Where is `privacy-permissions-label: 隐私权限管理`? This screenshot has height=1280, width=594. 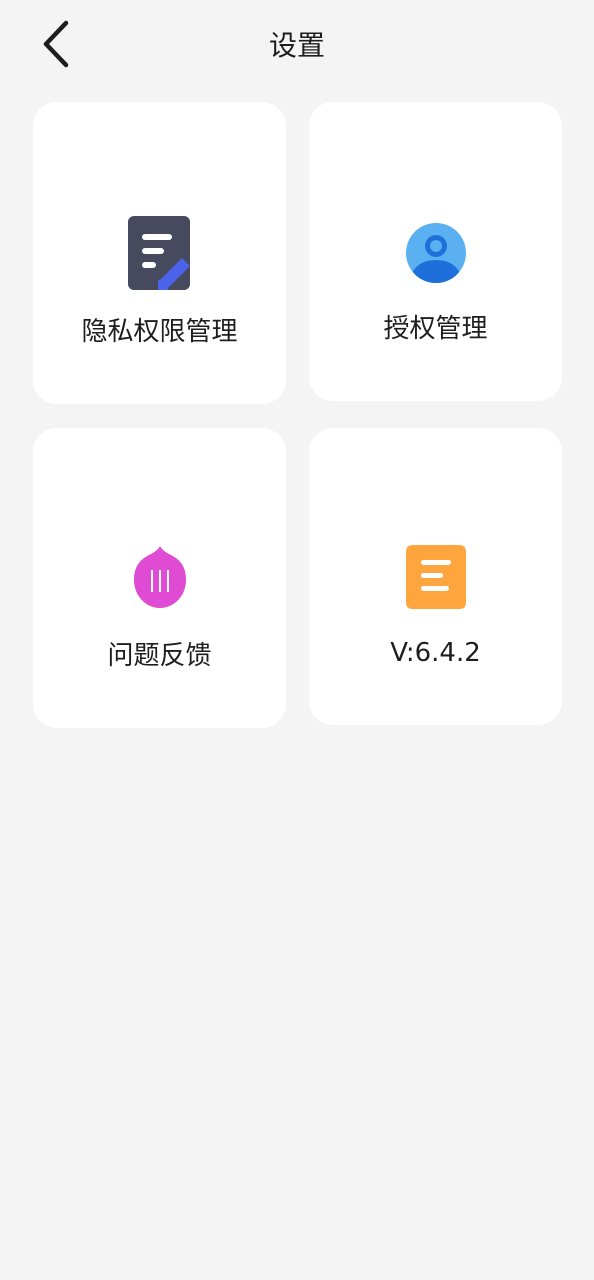 privacy-permissions-label: 隐私权限管理 is located at coordinates (159, 332).